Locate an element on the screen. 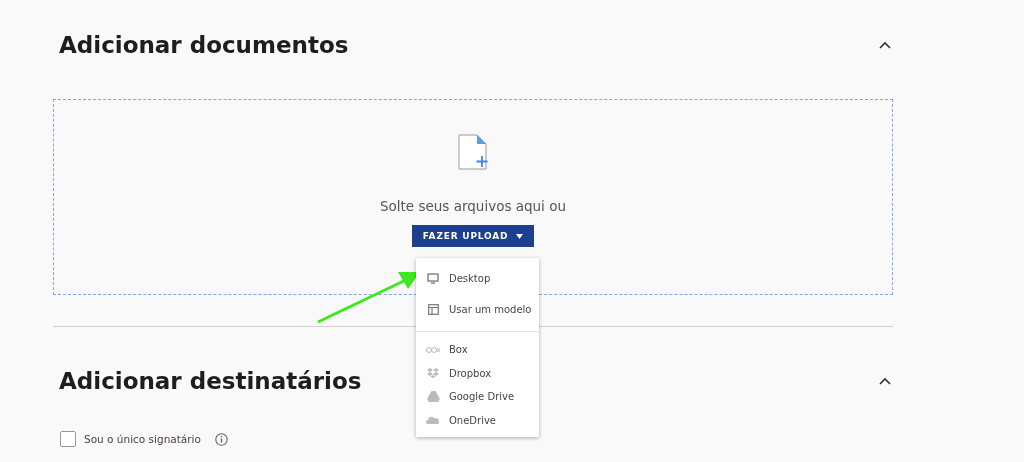 Image resolution: width=1024 pixels, height=462 pixels. checkbox-label: Sou o único signatário is located at coordinates (142, 439).